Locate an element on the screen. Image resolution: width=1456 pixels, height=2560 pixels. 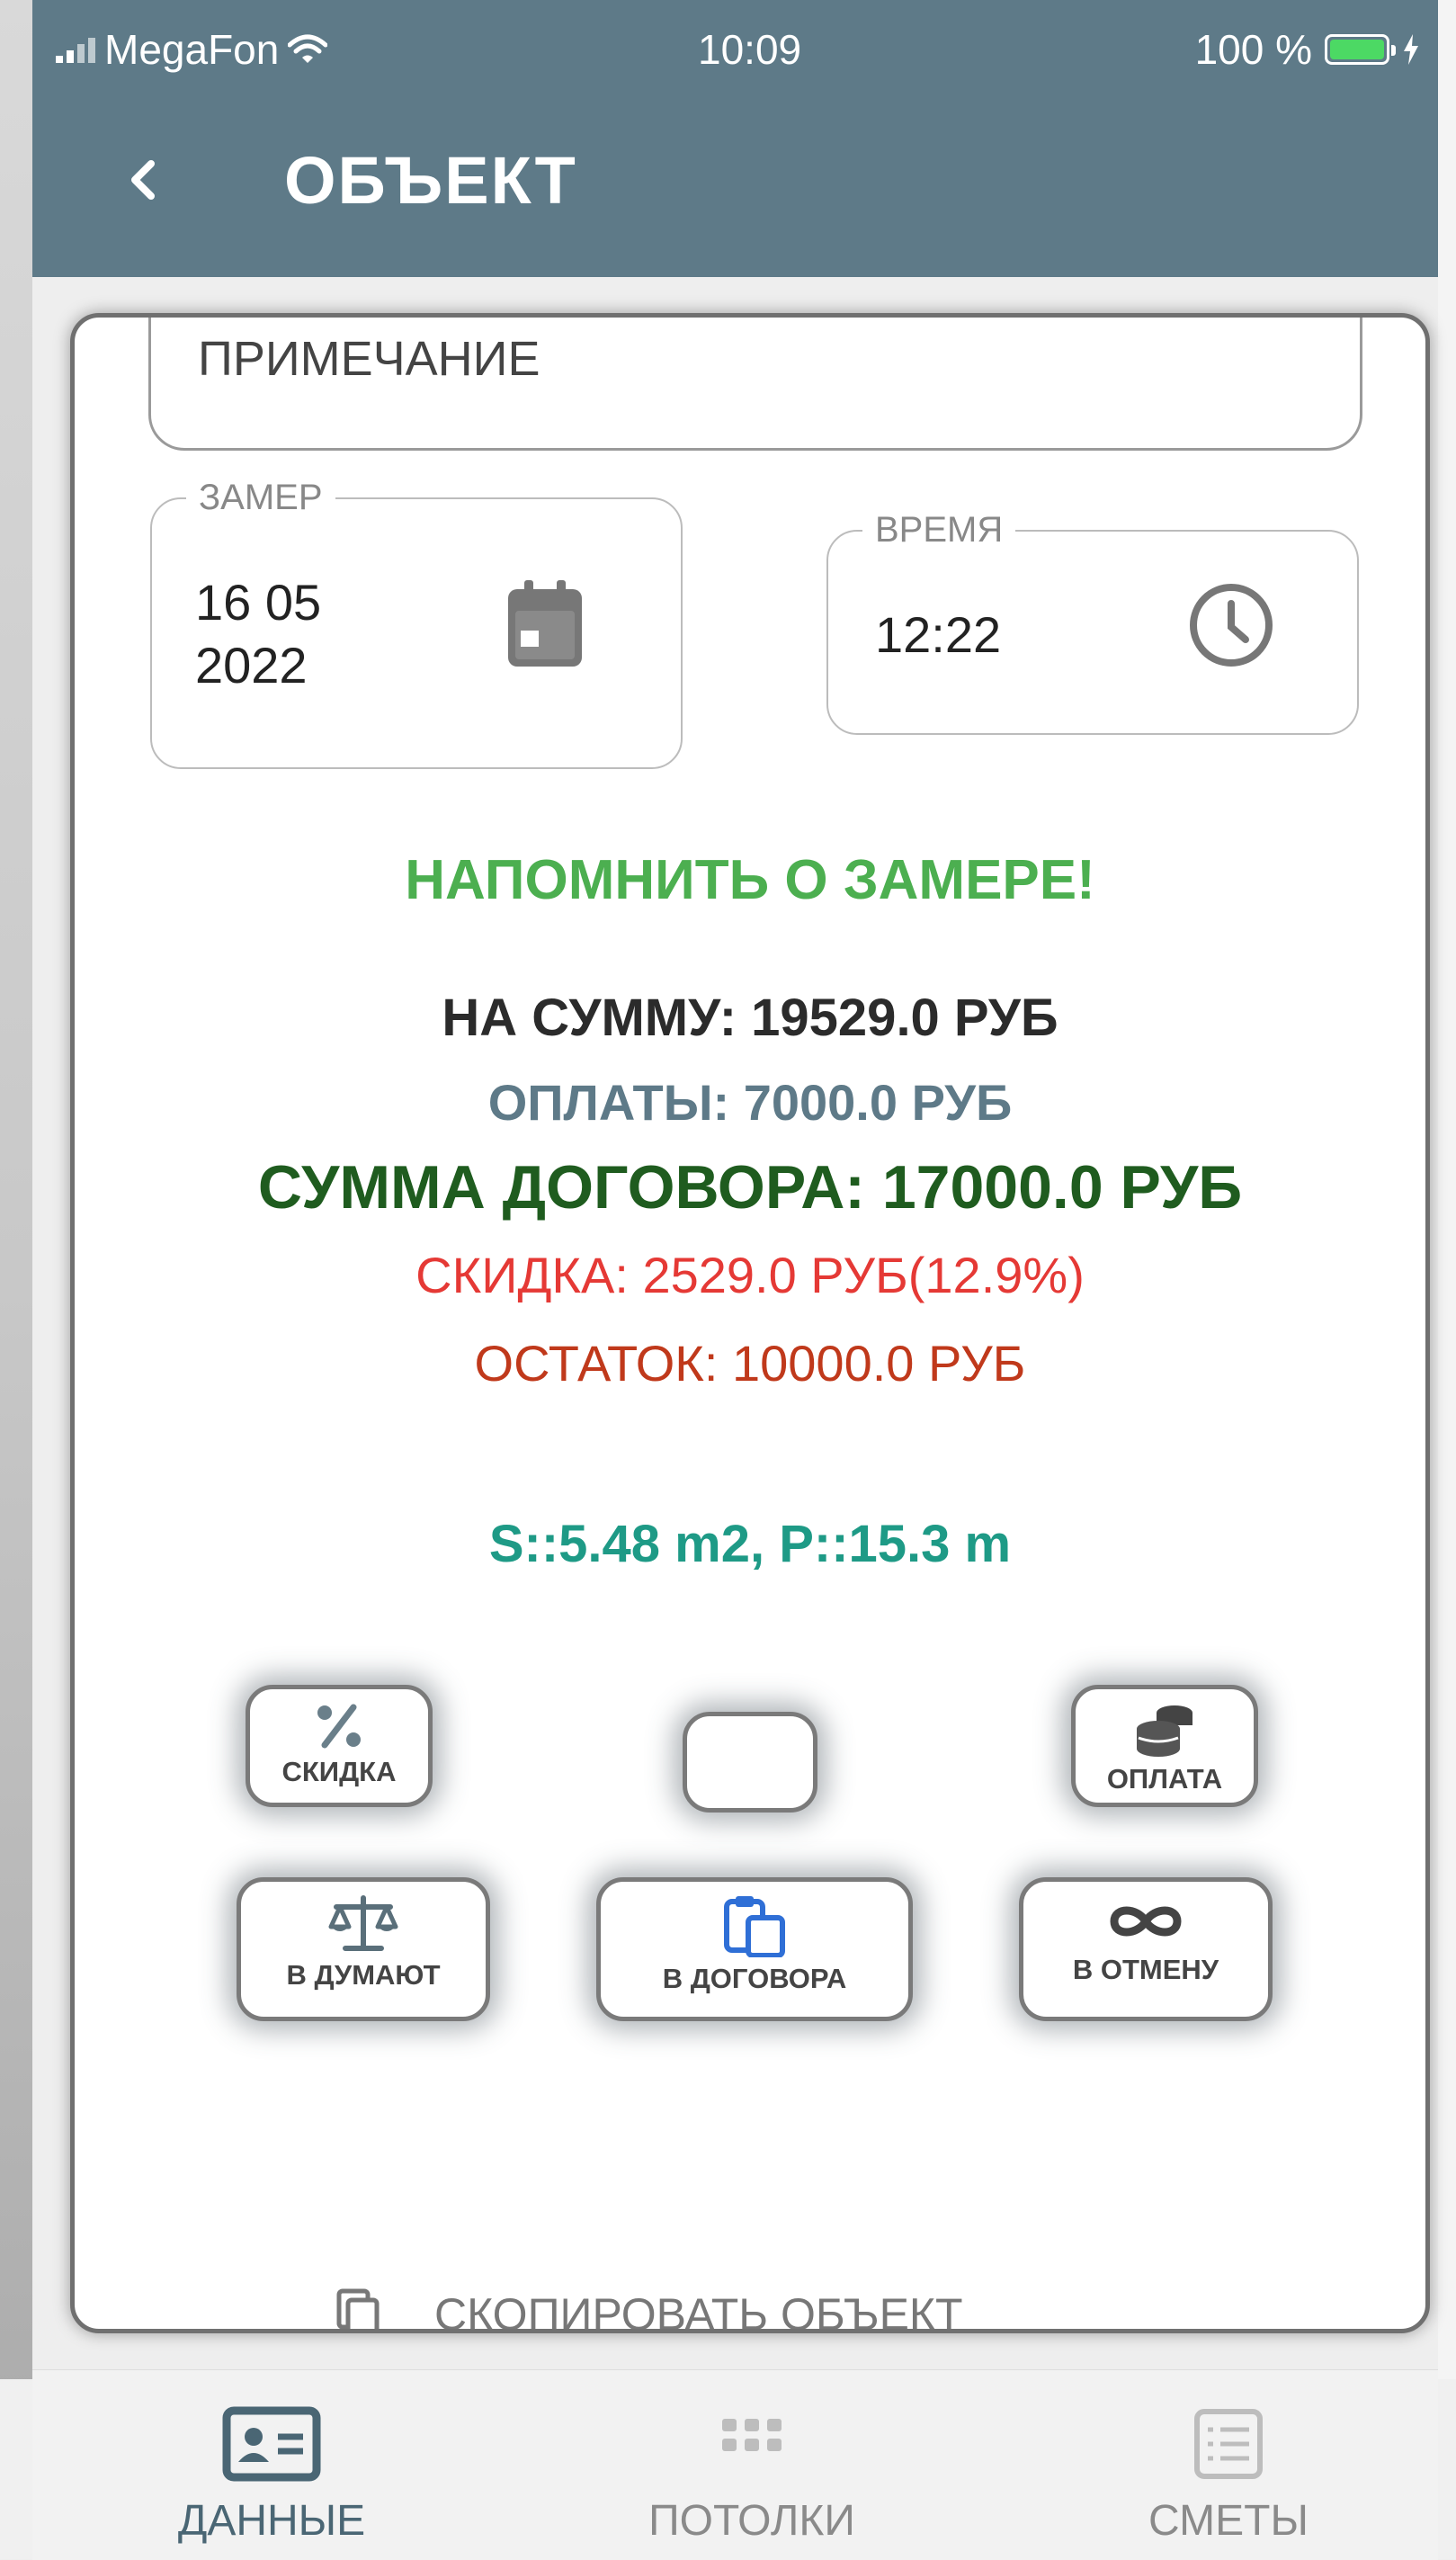
tab-estimates: СМЕТЫ is located at coordinates (1228, 2476).